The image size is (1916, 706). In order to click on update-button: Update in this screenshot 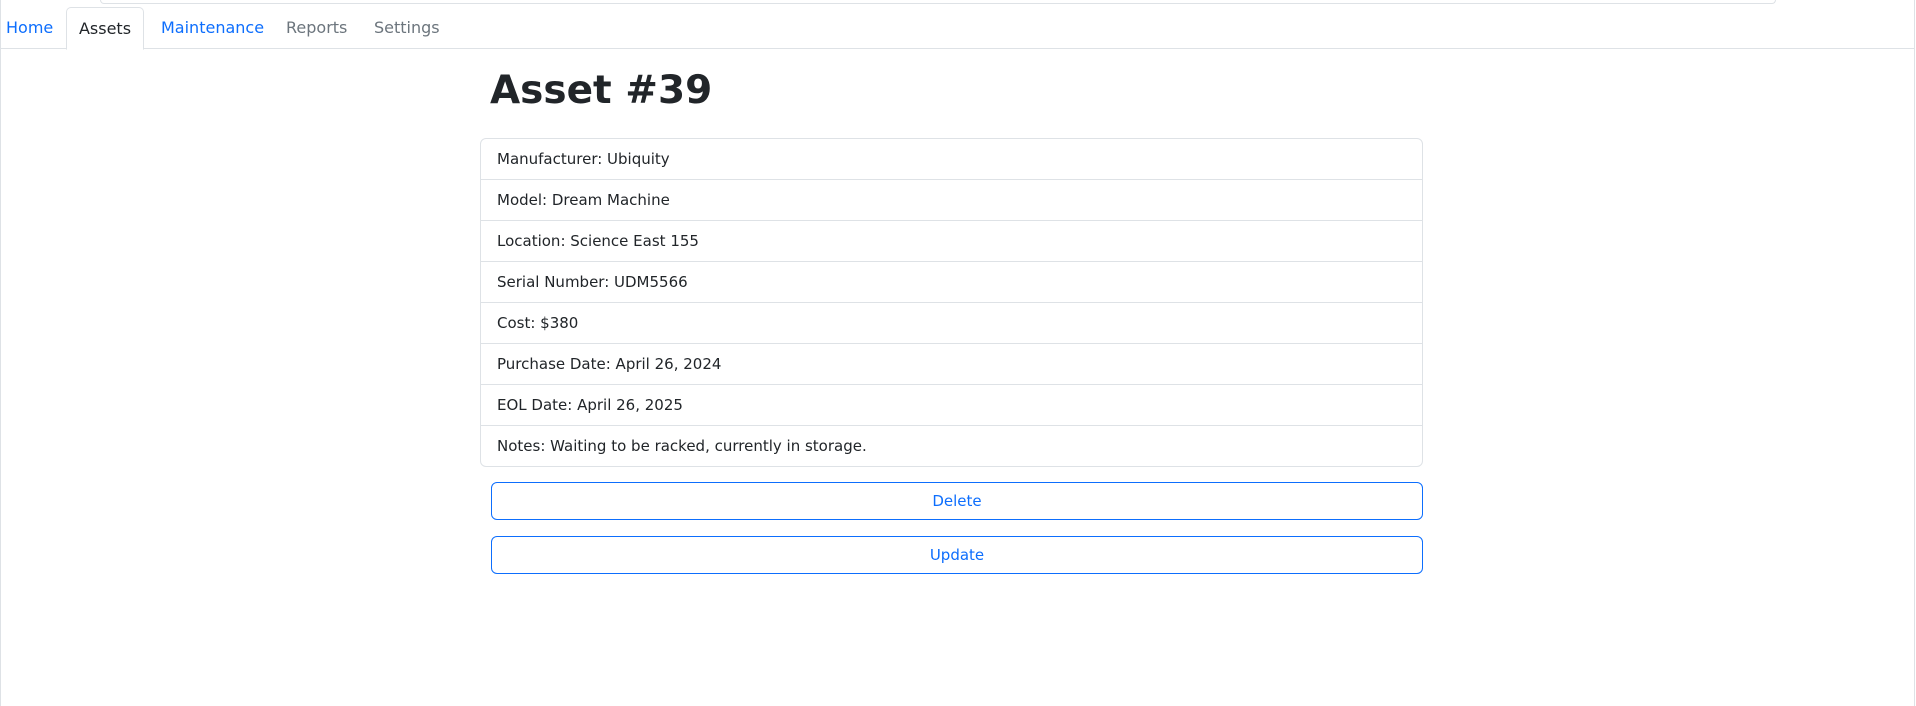, I will do `click(957, 555)`.